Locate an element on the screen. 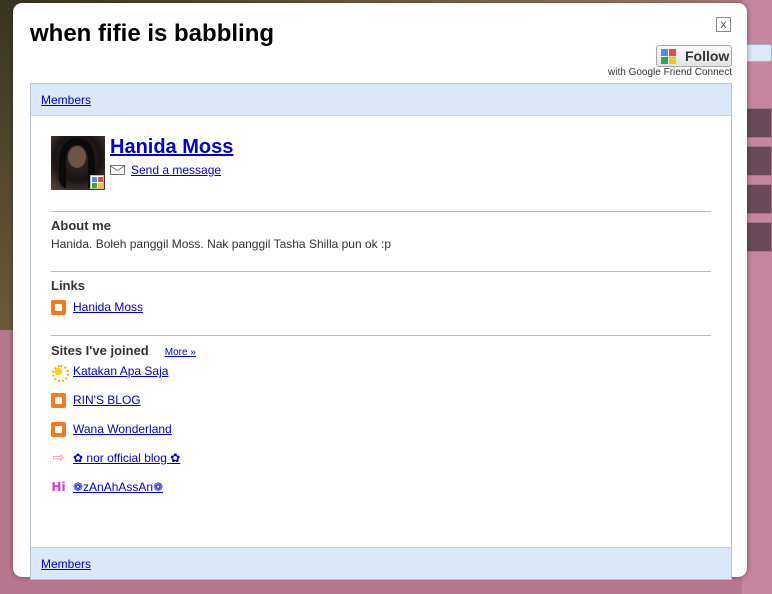 The width and height of the screenshot is (772, 594). more-link: More » is located at coordinates (180, 352).